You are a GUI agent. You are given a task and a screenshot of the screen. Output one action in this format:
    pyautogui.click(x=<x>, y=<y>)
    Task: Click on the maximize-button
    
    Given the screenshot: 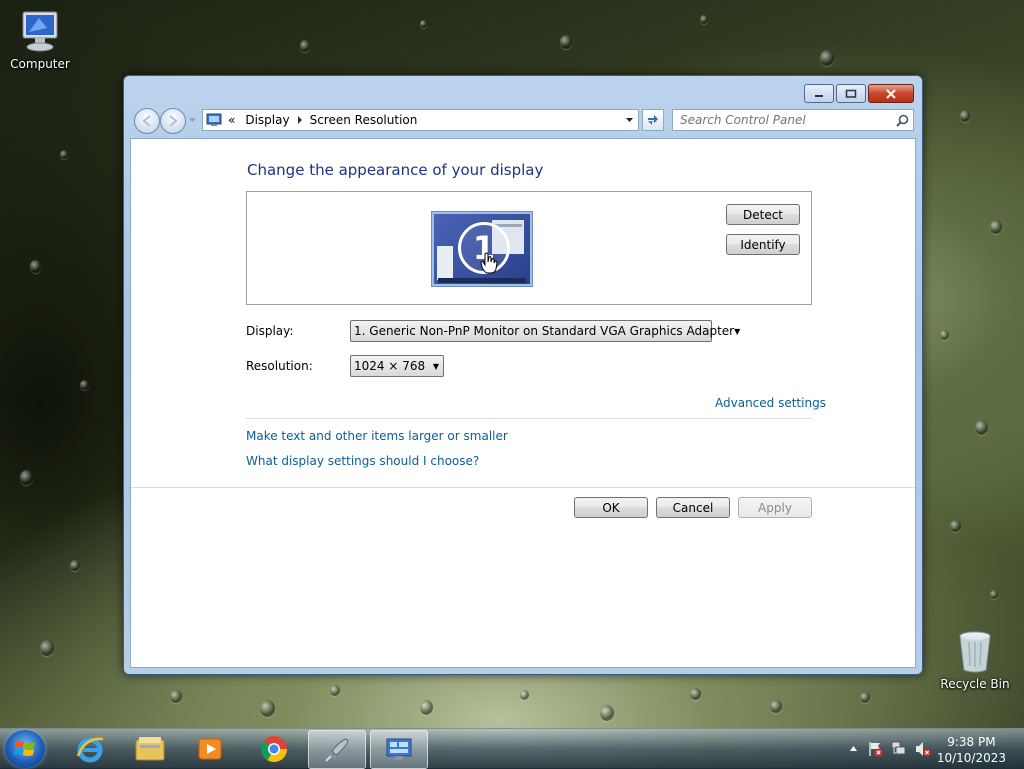 What is the action you would take?
    pyautogui.click(x=851, y=93)
    